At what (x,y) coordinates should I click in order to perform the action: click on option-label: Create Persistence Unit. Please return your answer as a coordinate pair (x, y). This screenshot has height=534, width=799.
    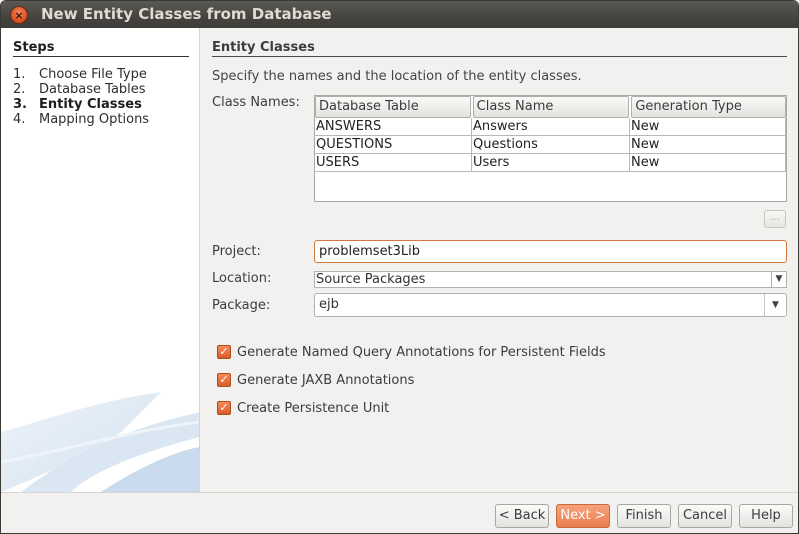
    Looking at the image, I should click on (313, 408).